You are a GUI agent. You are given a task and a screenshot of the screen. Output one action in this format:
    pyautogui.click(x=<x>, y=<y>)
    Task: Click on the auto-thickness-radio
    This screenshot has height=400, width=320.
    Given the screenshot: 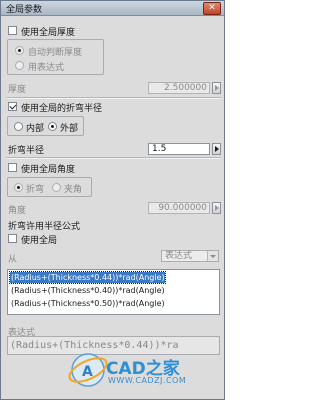 What is the action you would take?
    pyautogui.click(x=19, y=50)
    